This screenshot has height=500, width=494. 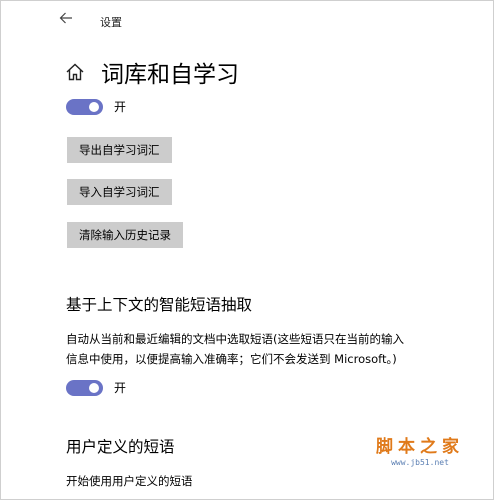 What do you see at coordinates (159, 305) in the screenshot?
I see `phrase-extraction-title: 基于上下文的智能短语抽取` at bounding box center [159, 305].